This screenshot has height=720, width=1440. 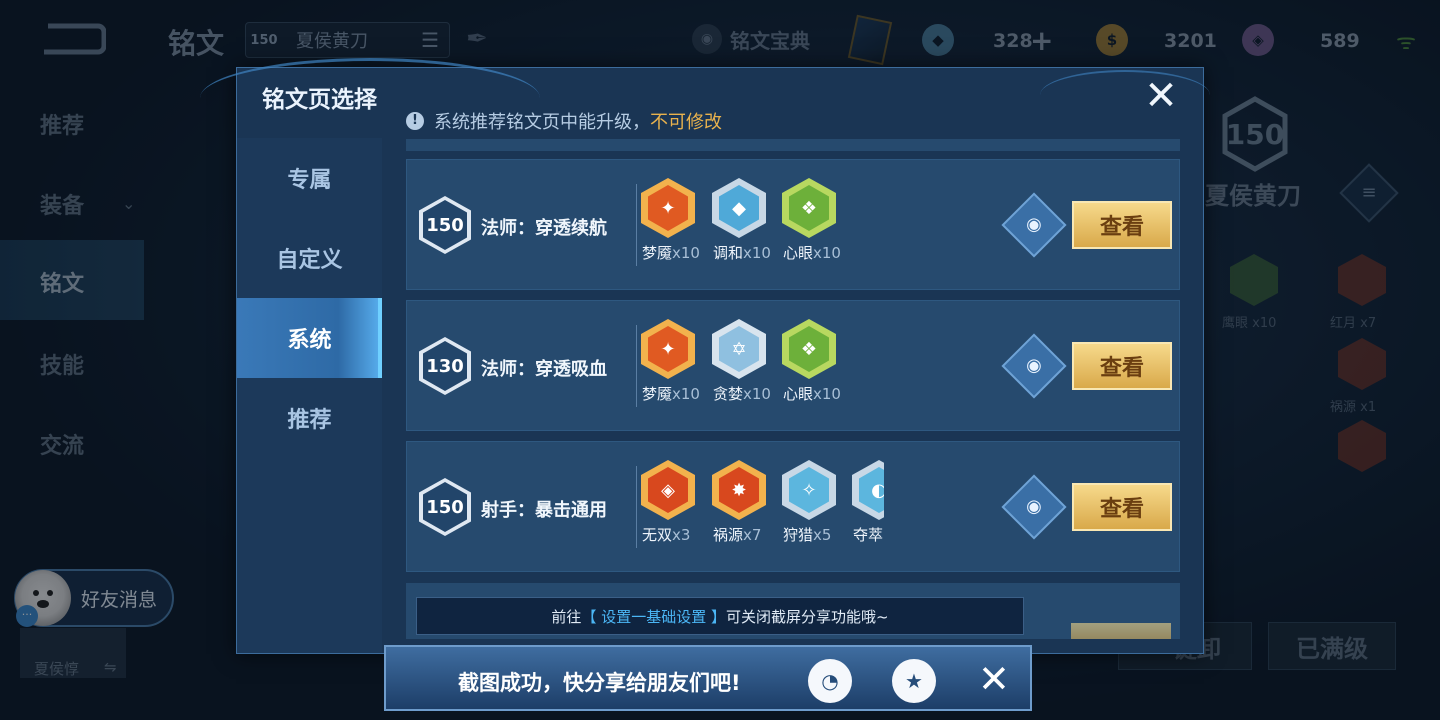 I want to click on tab-recommend: 推荐, so click(x=309, y=418).